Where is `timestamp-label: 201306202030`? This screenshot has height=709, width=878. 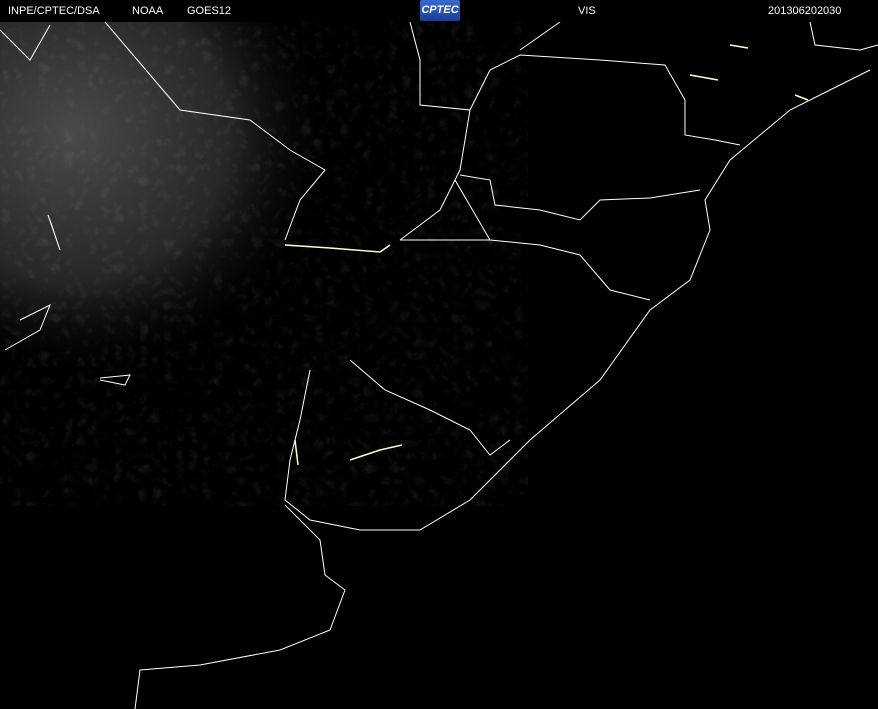 timestamp-label: 201306202030 is located at coordinates (805, 11).